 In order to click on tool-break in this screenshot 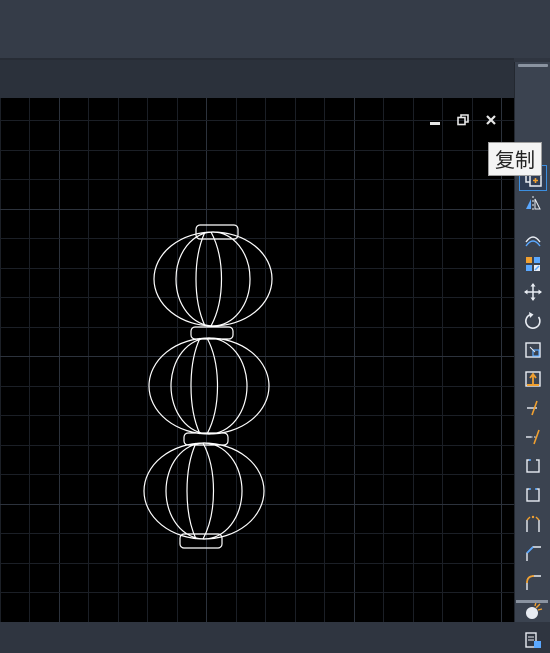, I will do `click(533, 495)`.